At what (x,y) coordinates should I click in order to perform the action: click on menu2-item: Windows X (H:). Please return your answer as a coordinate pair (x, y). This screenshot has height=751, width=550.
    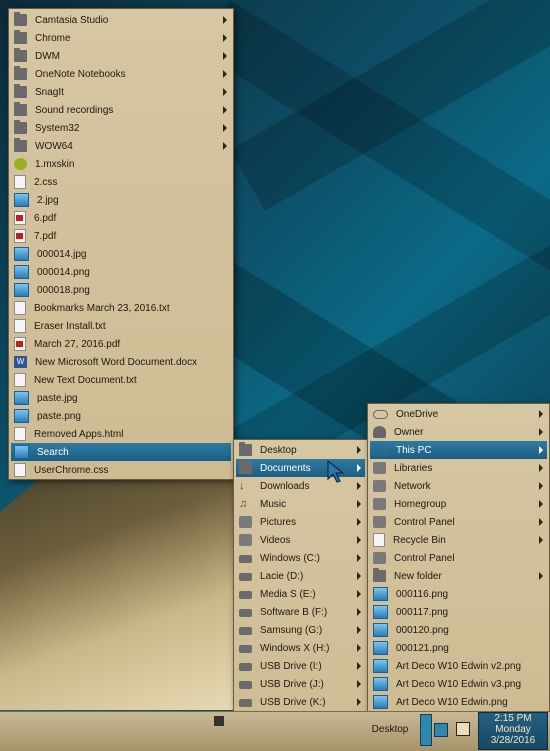
    Looking at the image, I should click on (300, 648).